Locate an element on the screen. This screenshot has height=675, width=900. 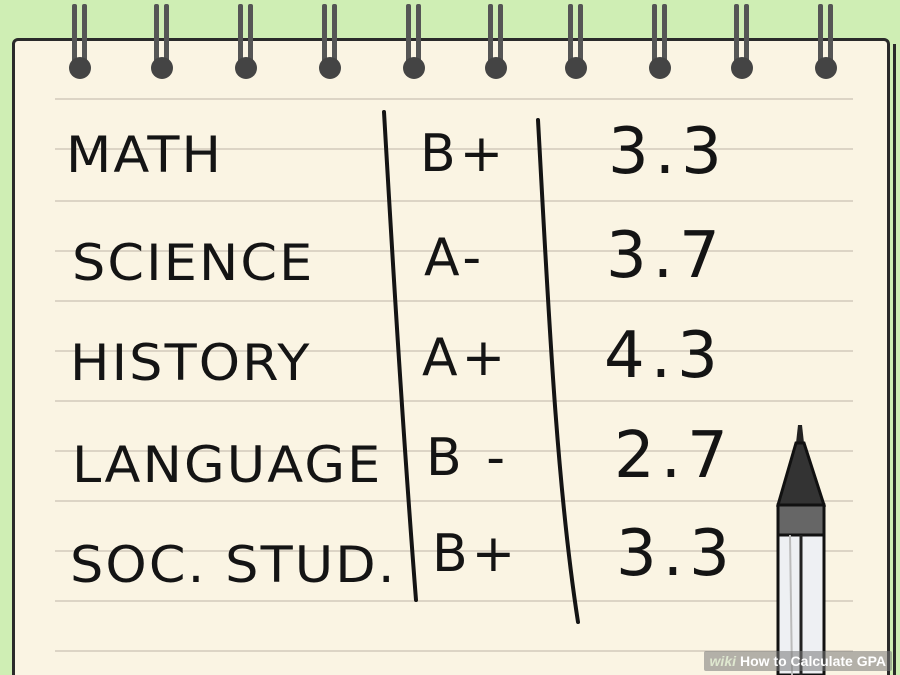
subject-cell: LANGUAGE is located at coordinates (227, 465).